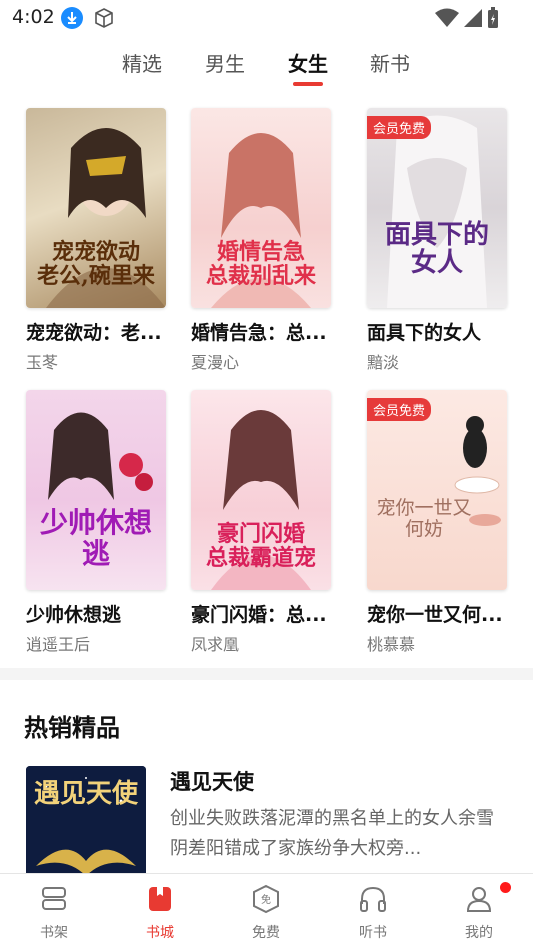 The height and width of the screenshot is (948, 533). What do you see at coordinates (266, 67) in the screenshot?
I see `category-tabs: 精选 男生 女生 新书` at bounding box center [266, 67].